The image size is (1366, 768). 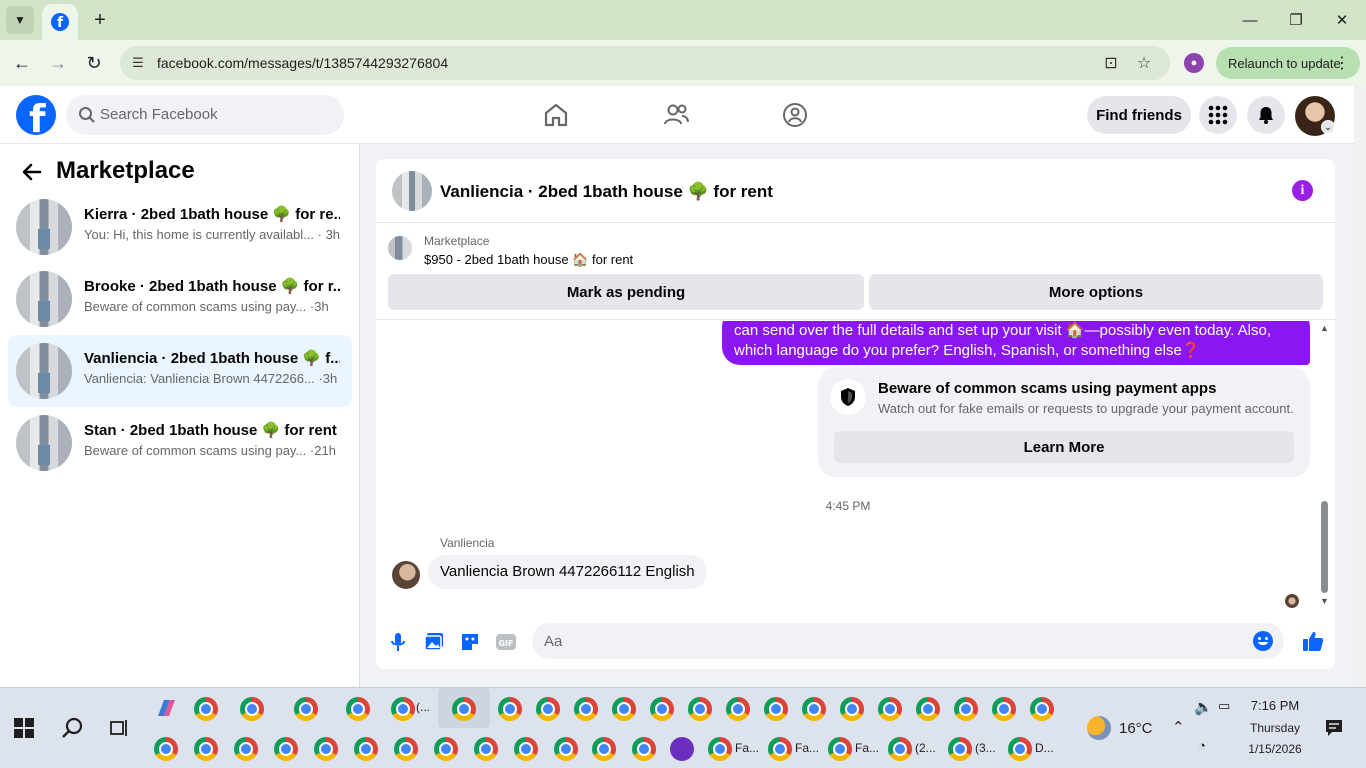 I want to click on windows-start-icon, so click(x=24, y=728).